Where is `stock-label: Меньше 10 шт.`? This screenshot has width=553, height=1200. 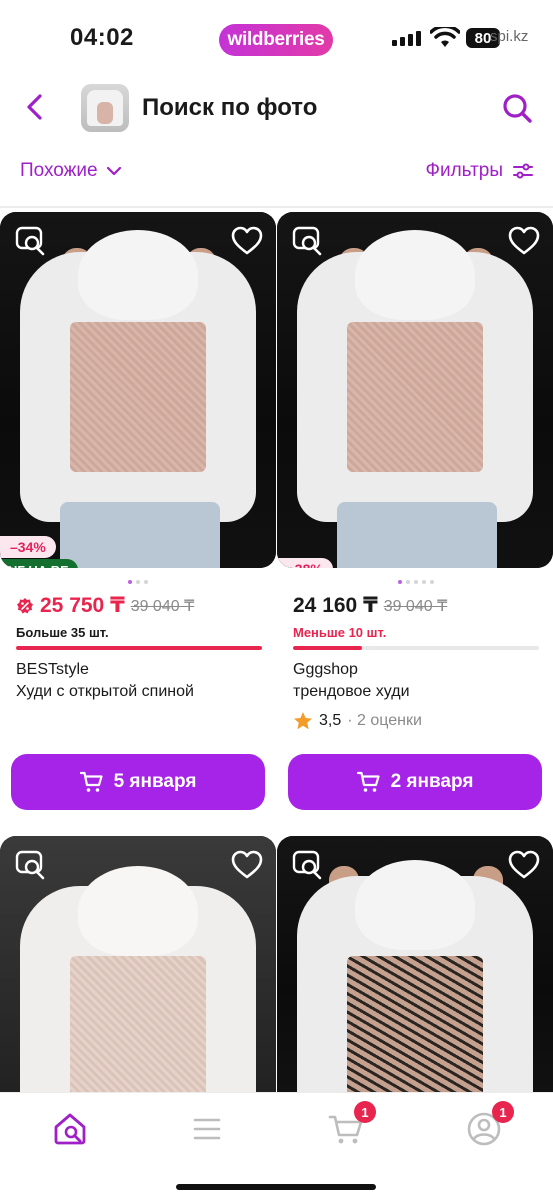
stock-label: Меньше 10 шт. is located at coordinates (340, 632).